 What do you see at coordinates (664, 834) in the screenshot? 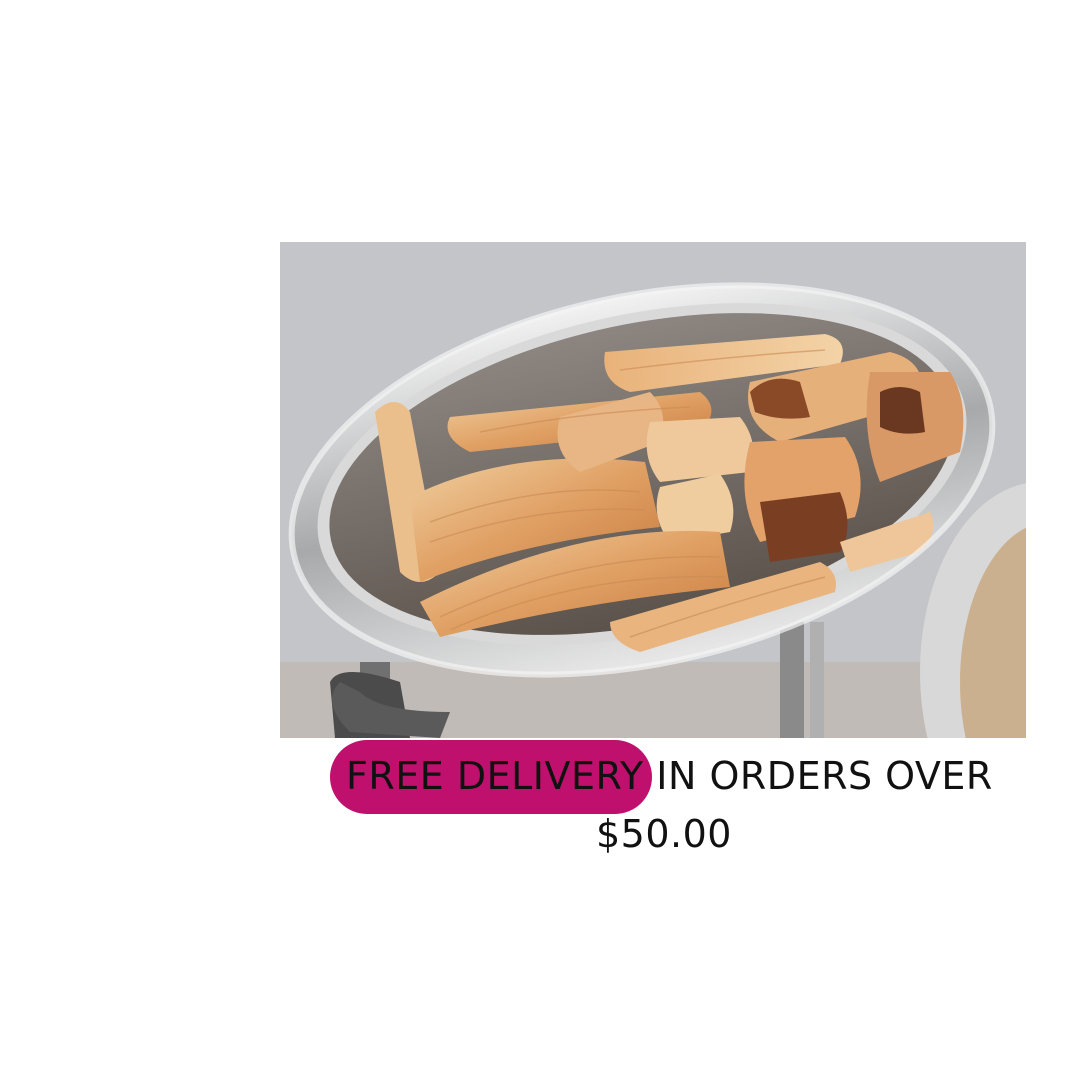
I see `promo-amount: $50.00` at bounding box center [664, 834].